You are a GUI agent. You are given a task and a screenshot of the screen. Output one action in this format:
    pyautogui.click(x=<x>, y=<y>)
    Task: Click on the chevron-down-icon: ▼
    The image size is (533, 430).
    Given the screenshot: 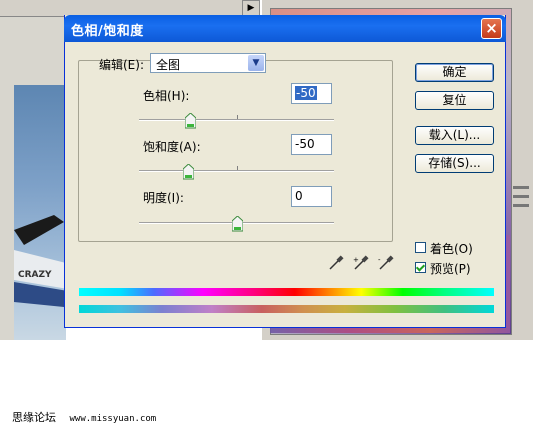 What is the action you would take?
    pyautogui.click(x=256, y=63)
    